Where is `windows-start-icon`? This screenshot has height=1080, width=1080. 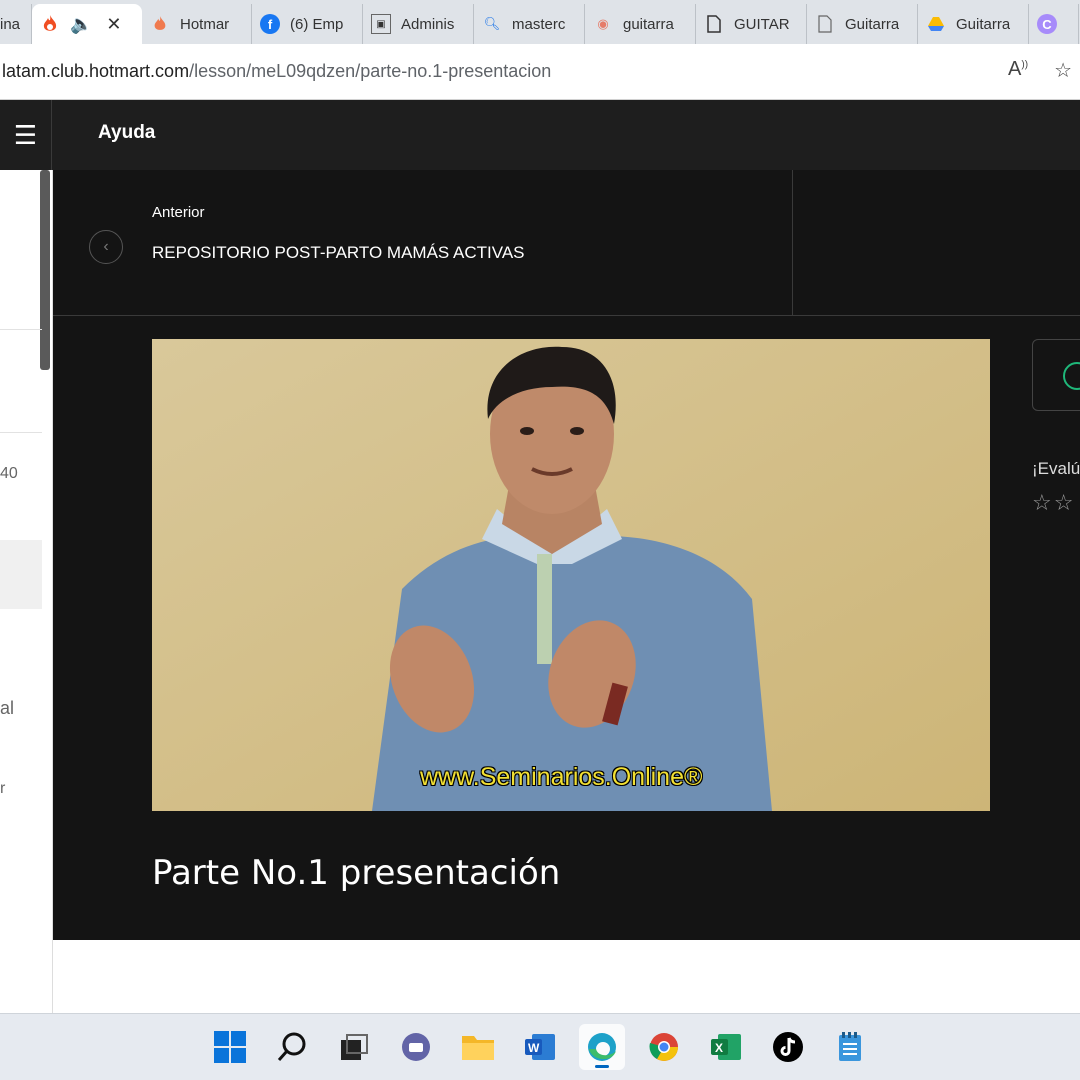
windows-start-icon is located at coordinates (230, 1047).